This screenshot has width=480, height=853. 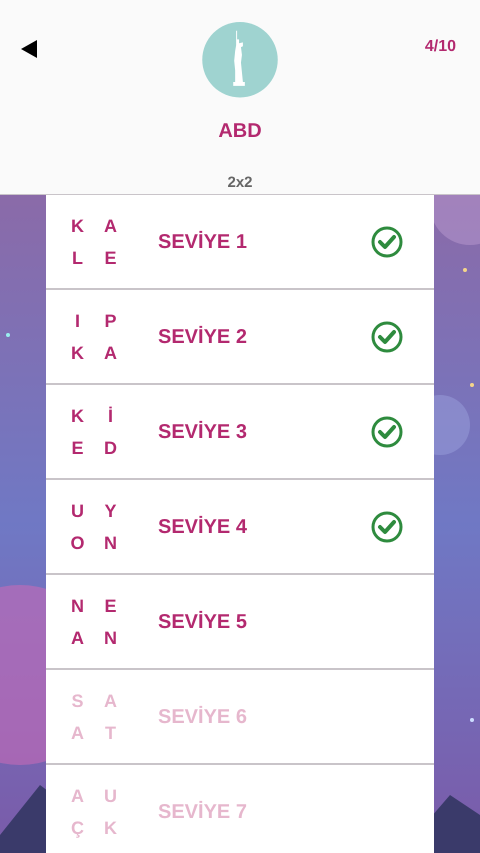 What do you see at coordinates (202, 337) in the screenshot?
I see `level-title: SEVİYE 2` at bounding box center [202, 337].